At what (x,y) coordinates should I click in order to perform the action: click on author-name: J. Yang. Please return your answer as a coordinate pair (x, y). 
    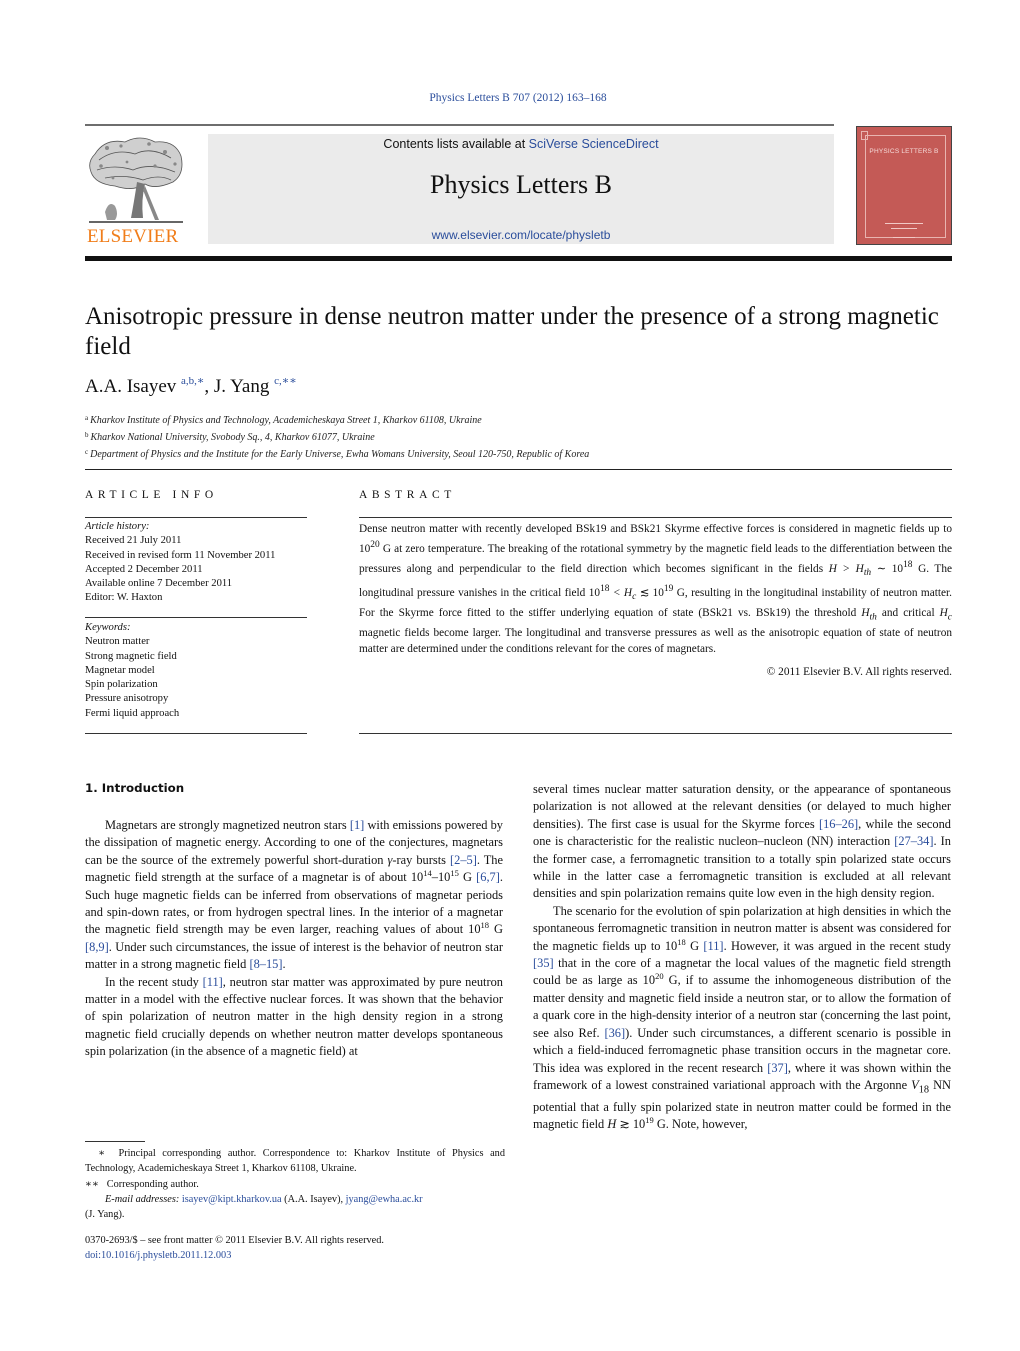
    Looking at the image, I should click on (241, 386).